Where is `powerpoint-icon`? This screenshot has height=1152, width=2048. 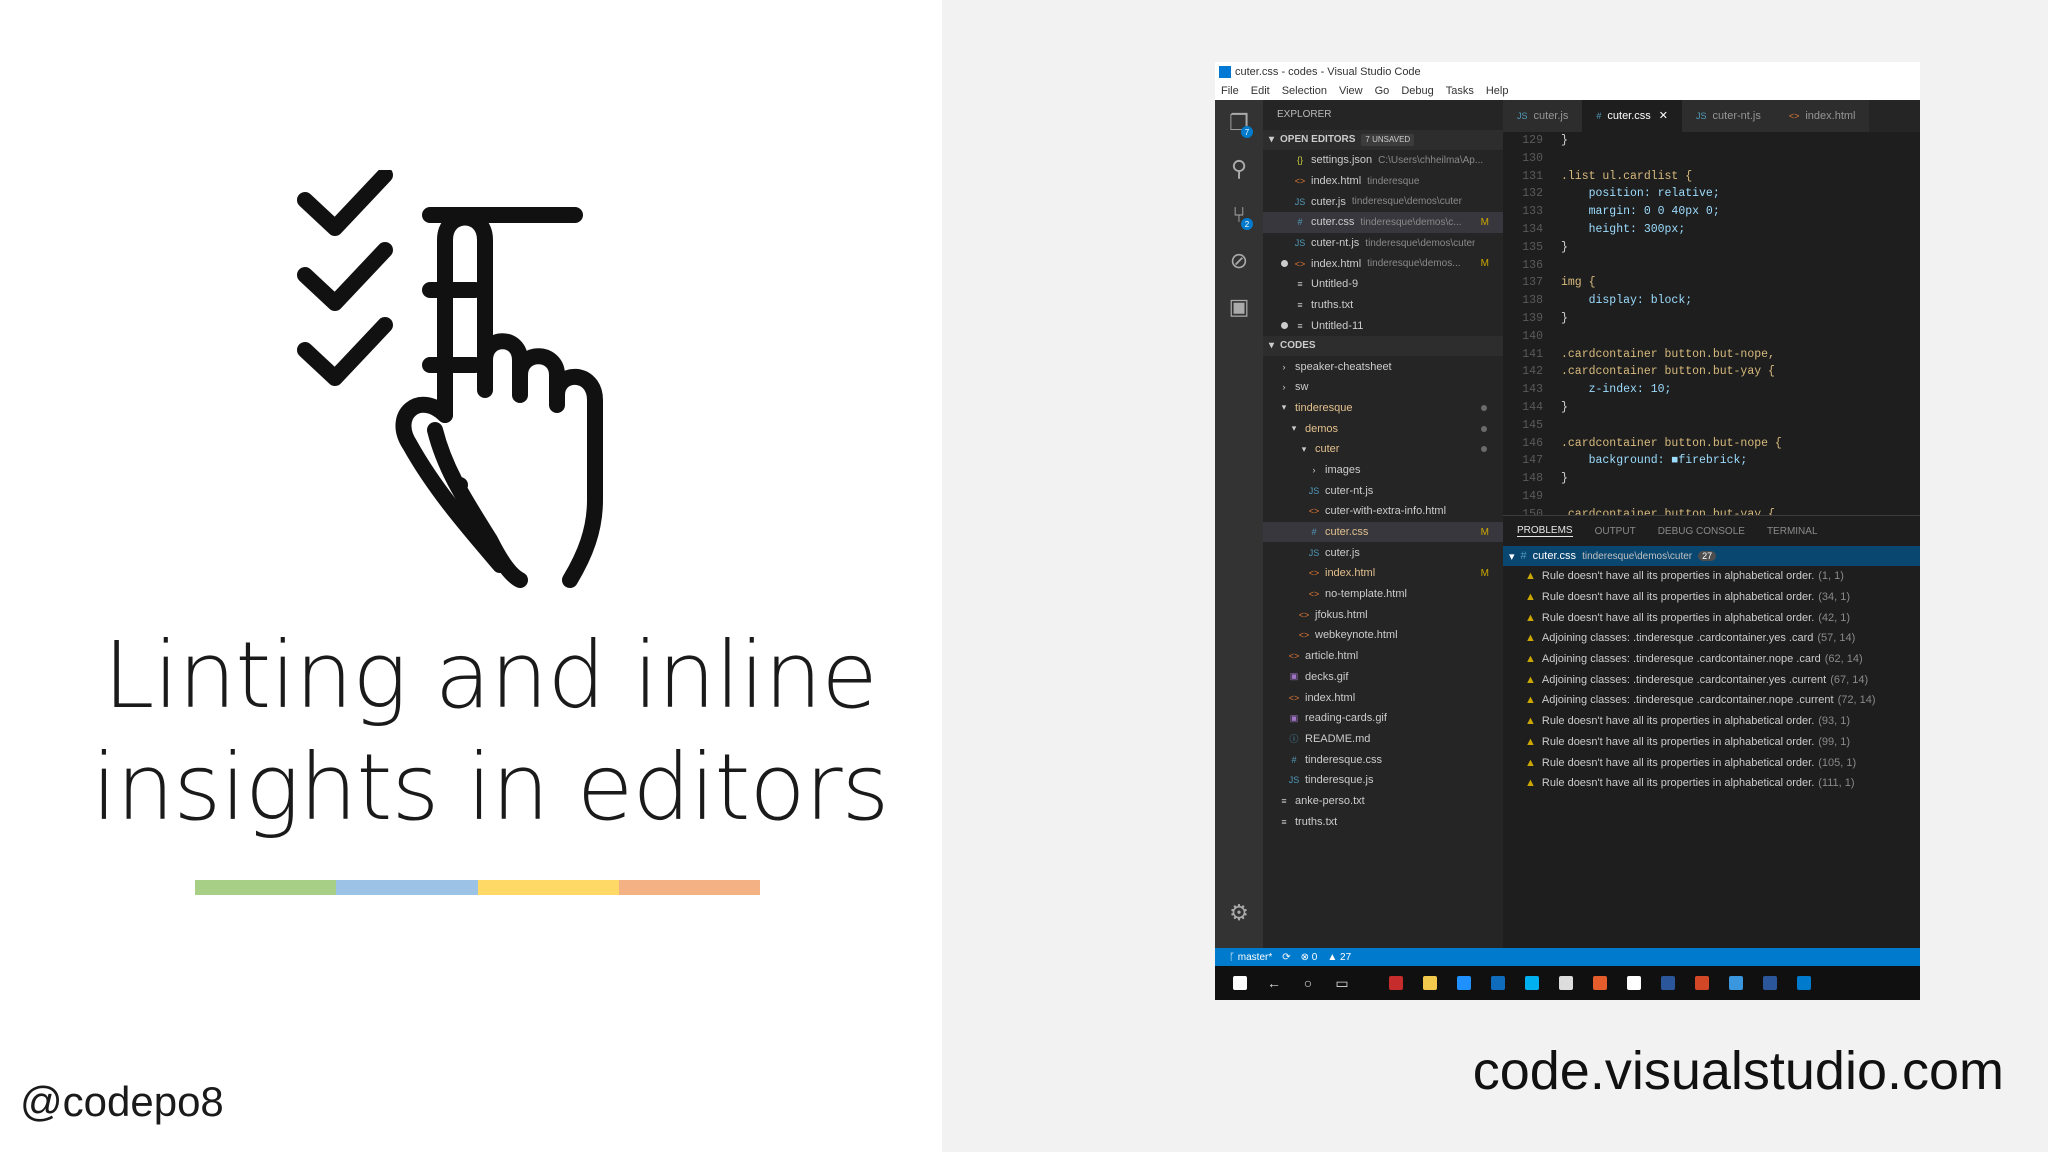 powerpoint-icon is located at coordinates (1702, 983).